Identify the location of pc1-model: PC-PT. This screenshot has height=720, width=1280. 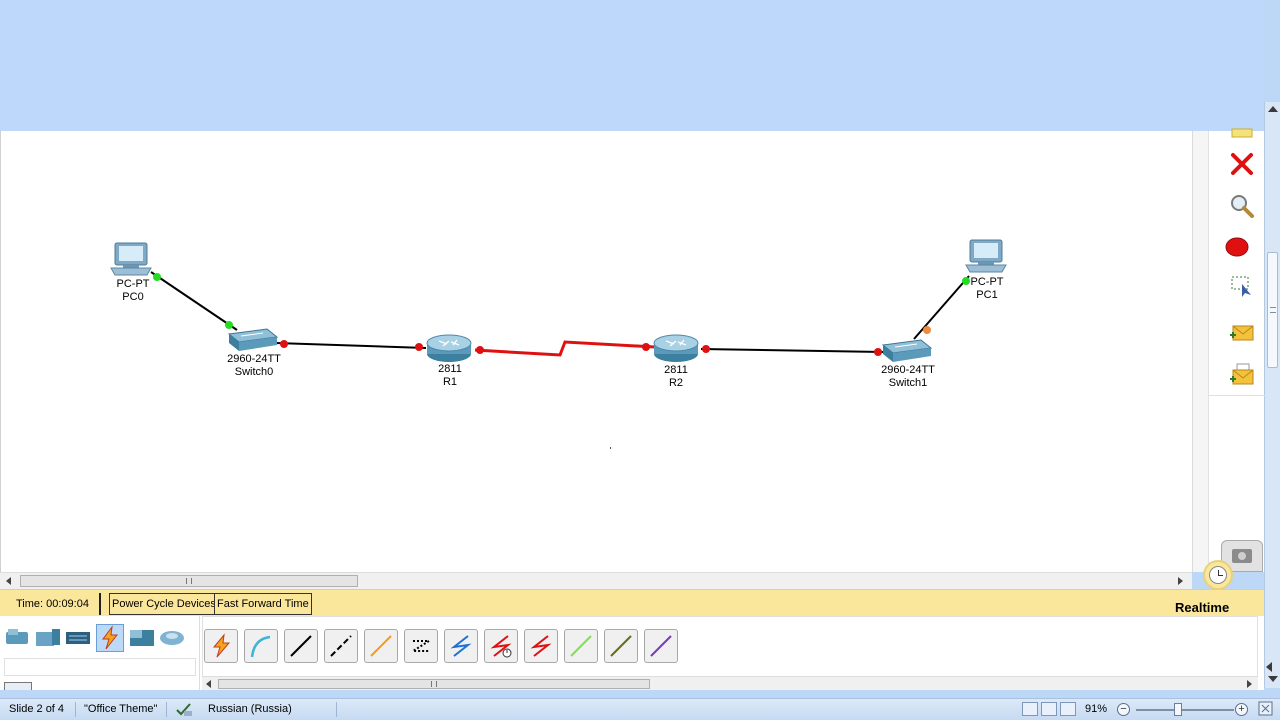
(987, 282).